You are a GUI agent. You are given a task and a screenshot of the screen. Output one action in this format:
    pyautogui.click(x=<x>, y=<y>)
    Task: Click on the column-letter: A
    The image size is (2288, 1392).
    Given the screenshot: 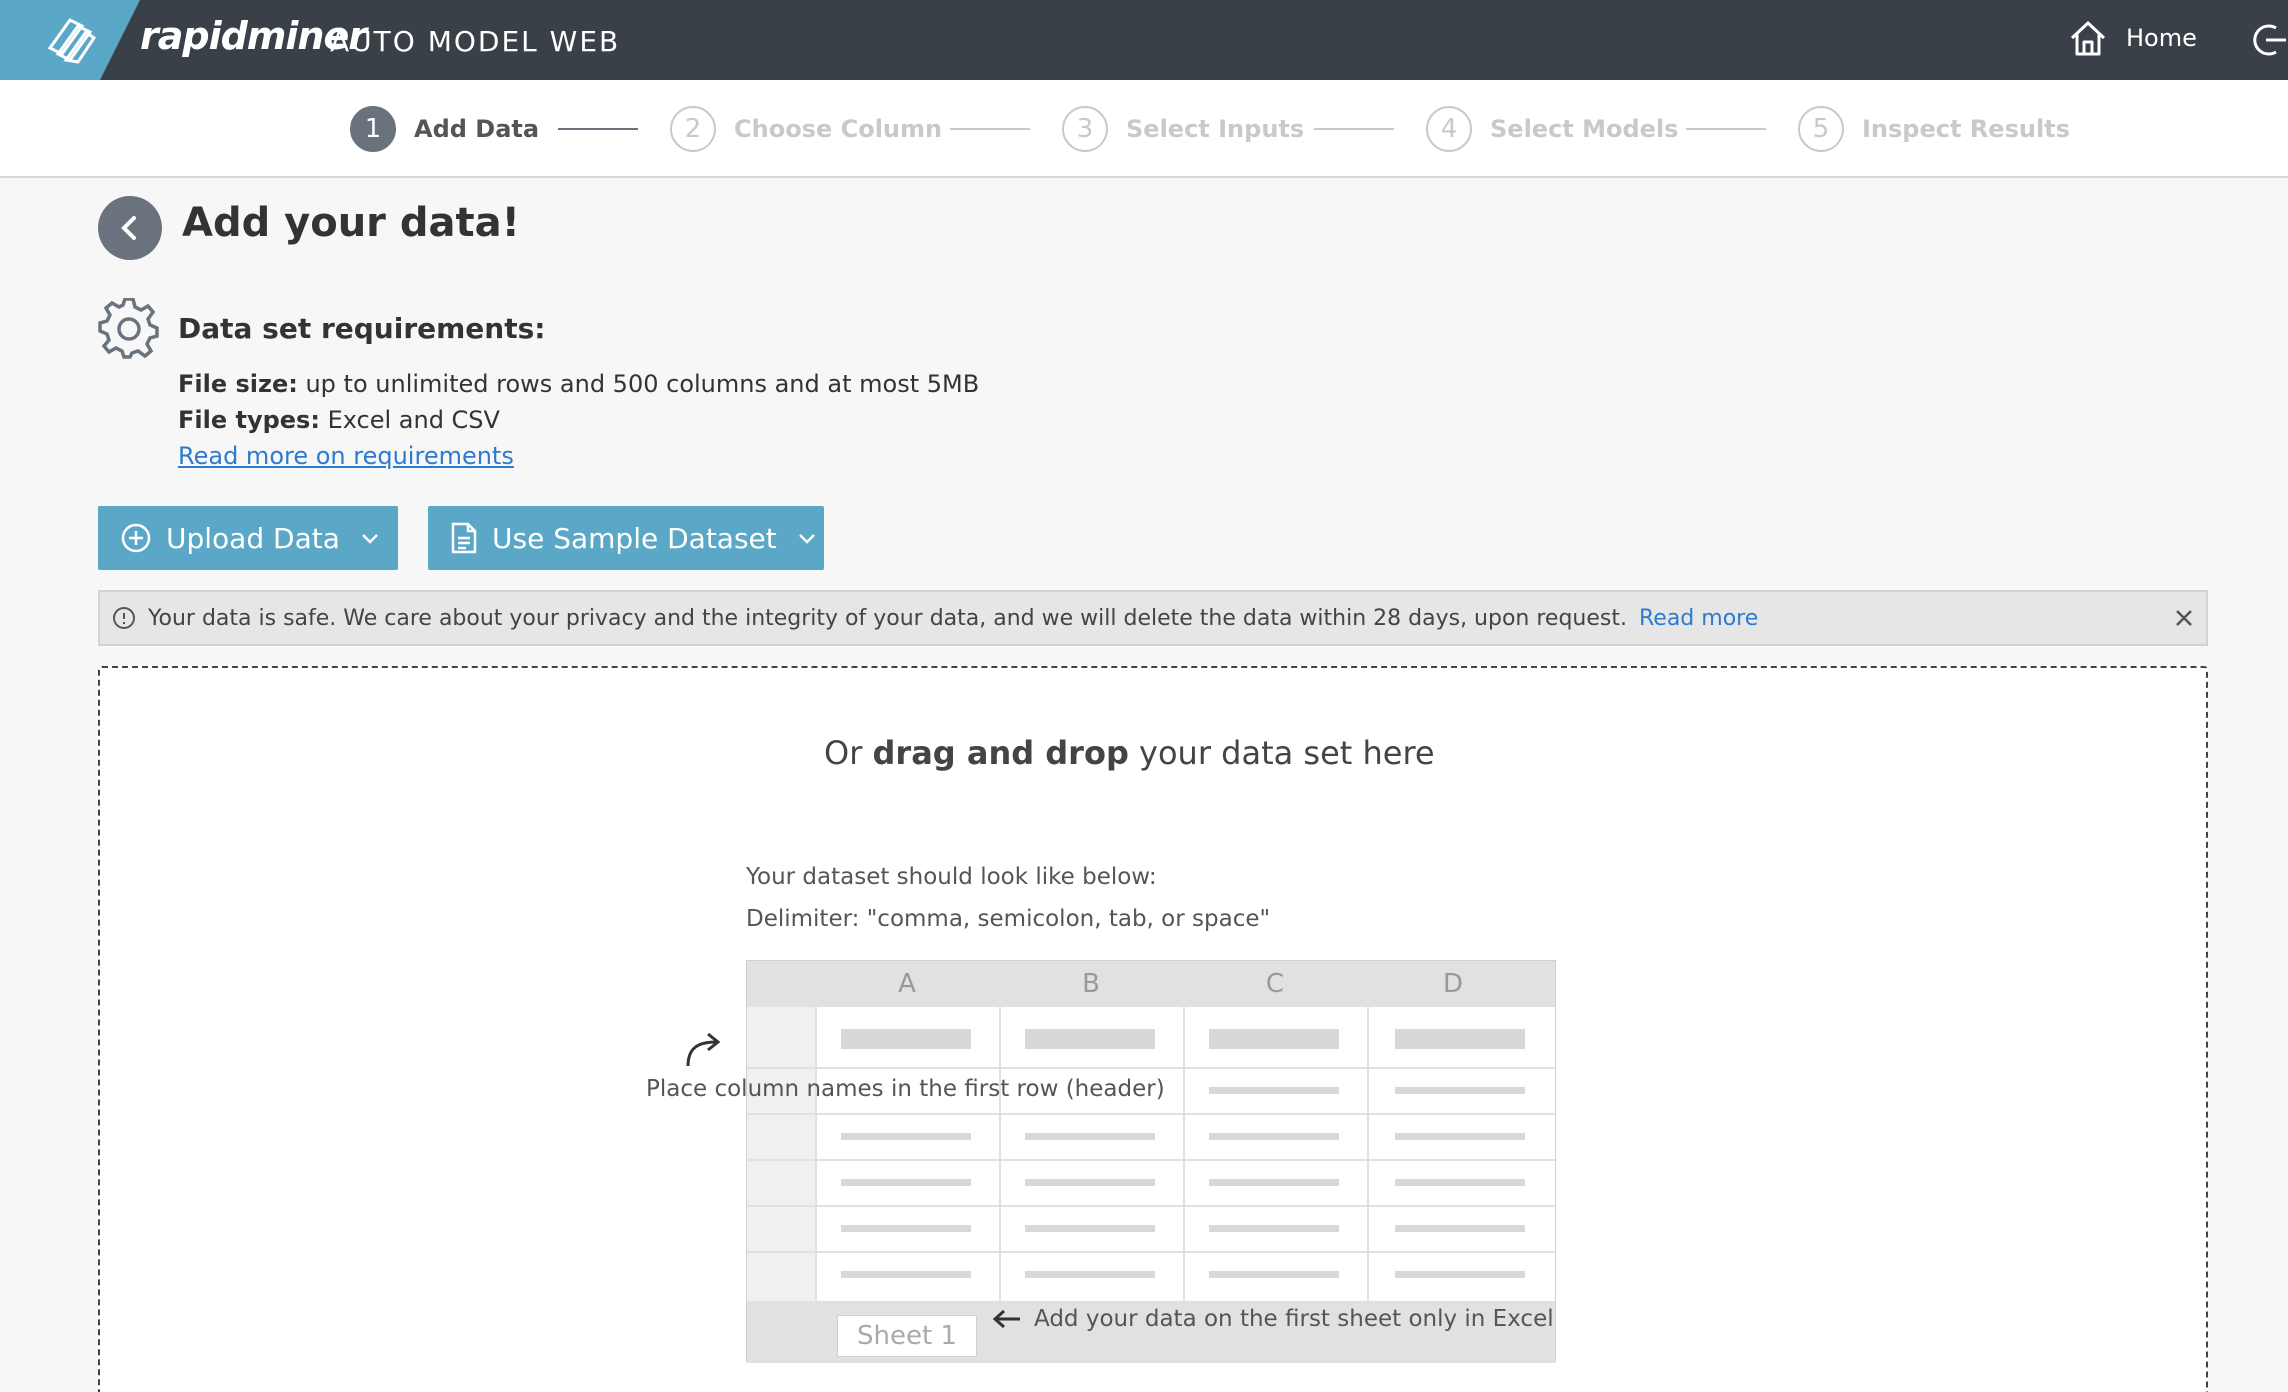 What is the action you would take?
    pyautogui.click(x=907, y=984)
    